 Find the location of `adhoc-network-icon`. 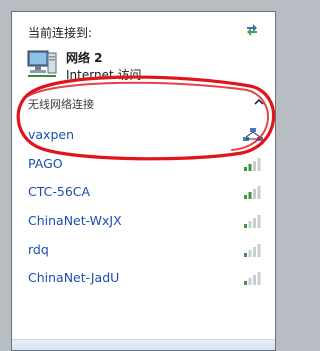

adhoc-network-icon is located at coordinates (253, 134).